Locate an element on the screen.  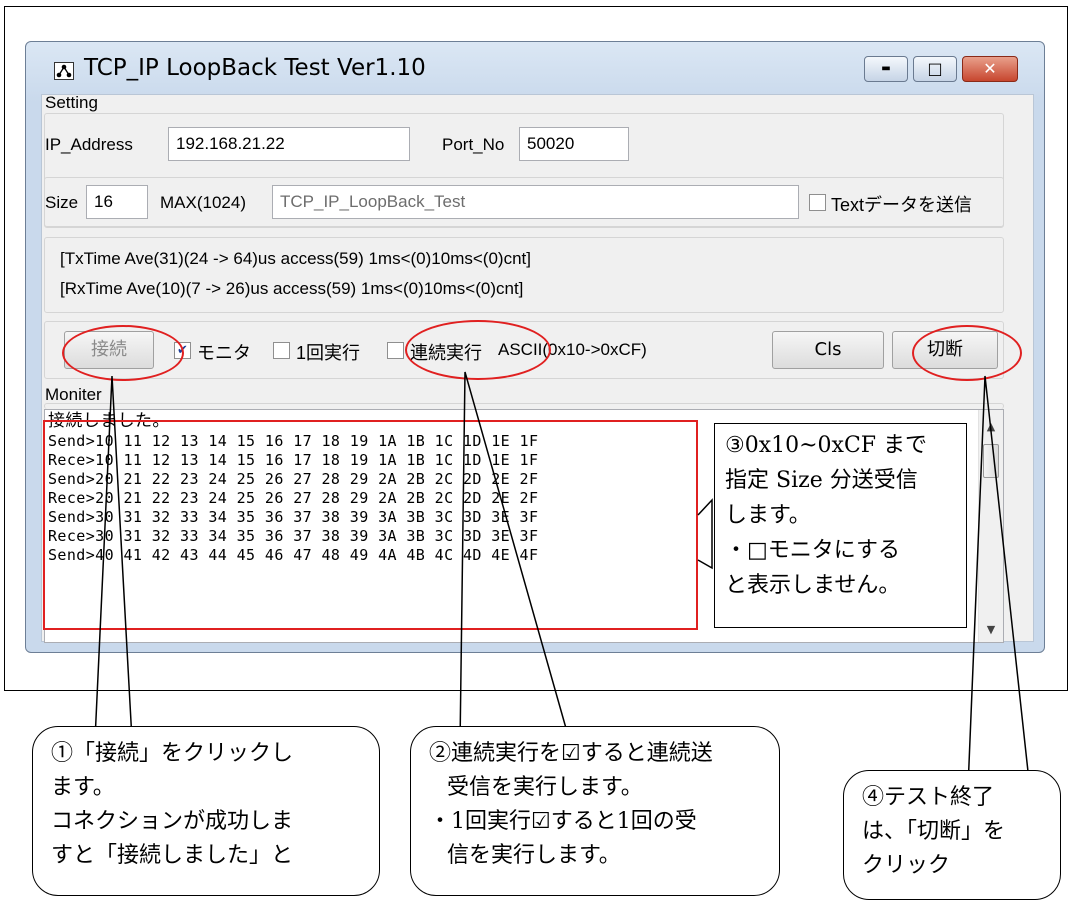
callout-line: ①「接続」をクリックし is located at coordinates (172, 753).